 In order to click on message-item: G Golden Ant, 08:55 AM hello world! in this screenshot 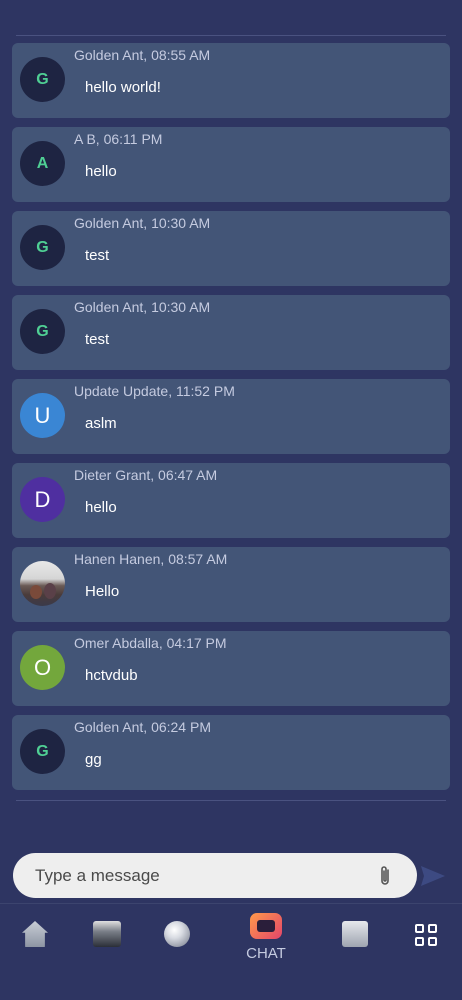, I will do `click(231, 80)`.